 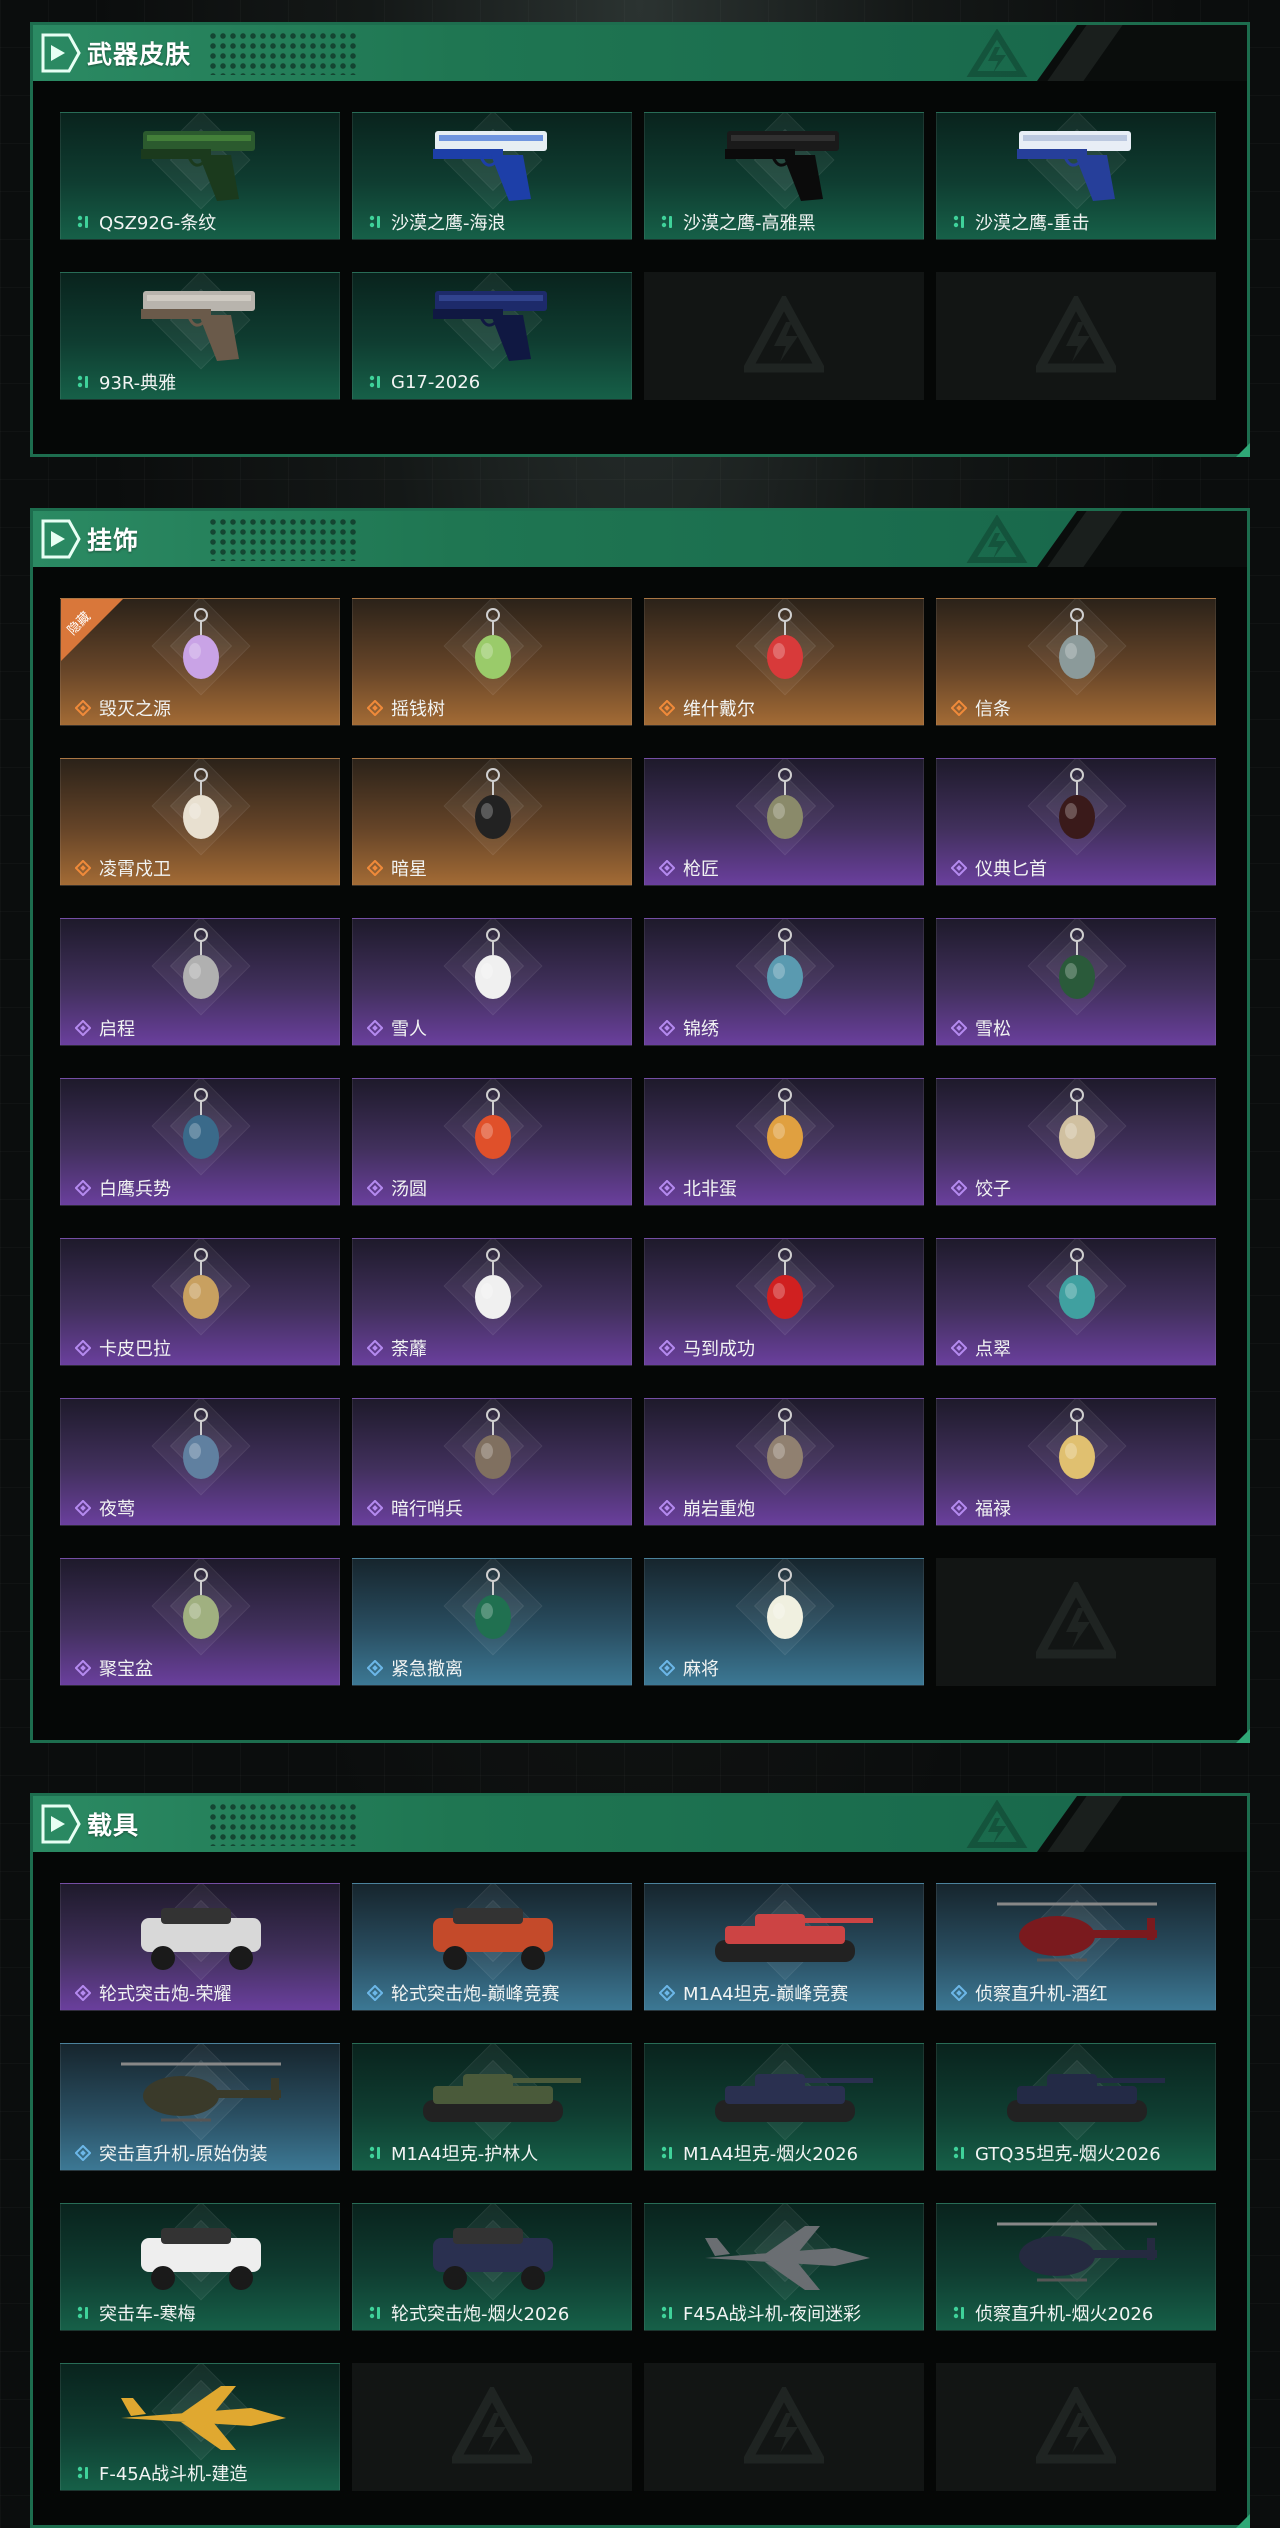 What do you see at coordinates (123, 1188) in the screenshot?
I see `item-label-row: 白鹰兵势` at bounding box center [123, 1188].